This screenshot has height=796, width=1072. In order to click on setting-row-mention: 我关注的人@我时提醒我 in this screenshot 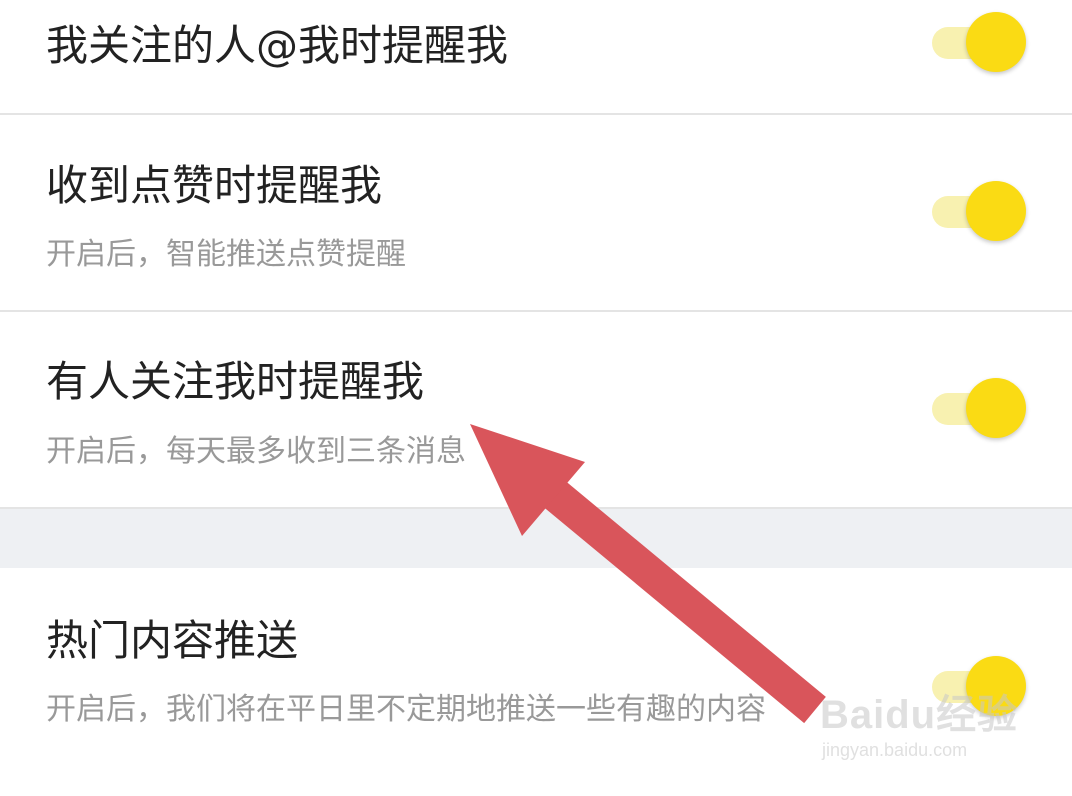, I will do `click(536, 56)`.